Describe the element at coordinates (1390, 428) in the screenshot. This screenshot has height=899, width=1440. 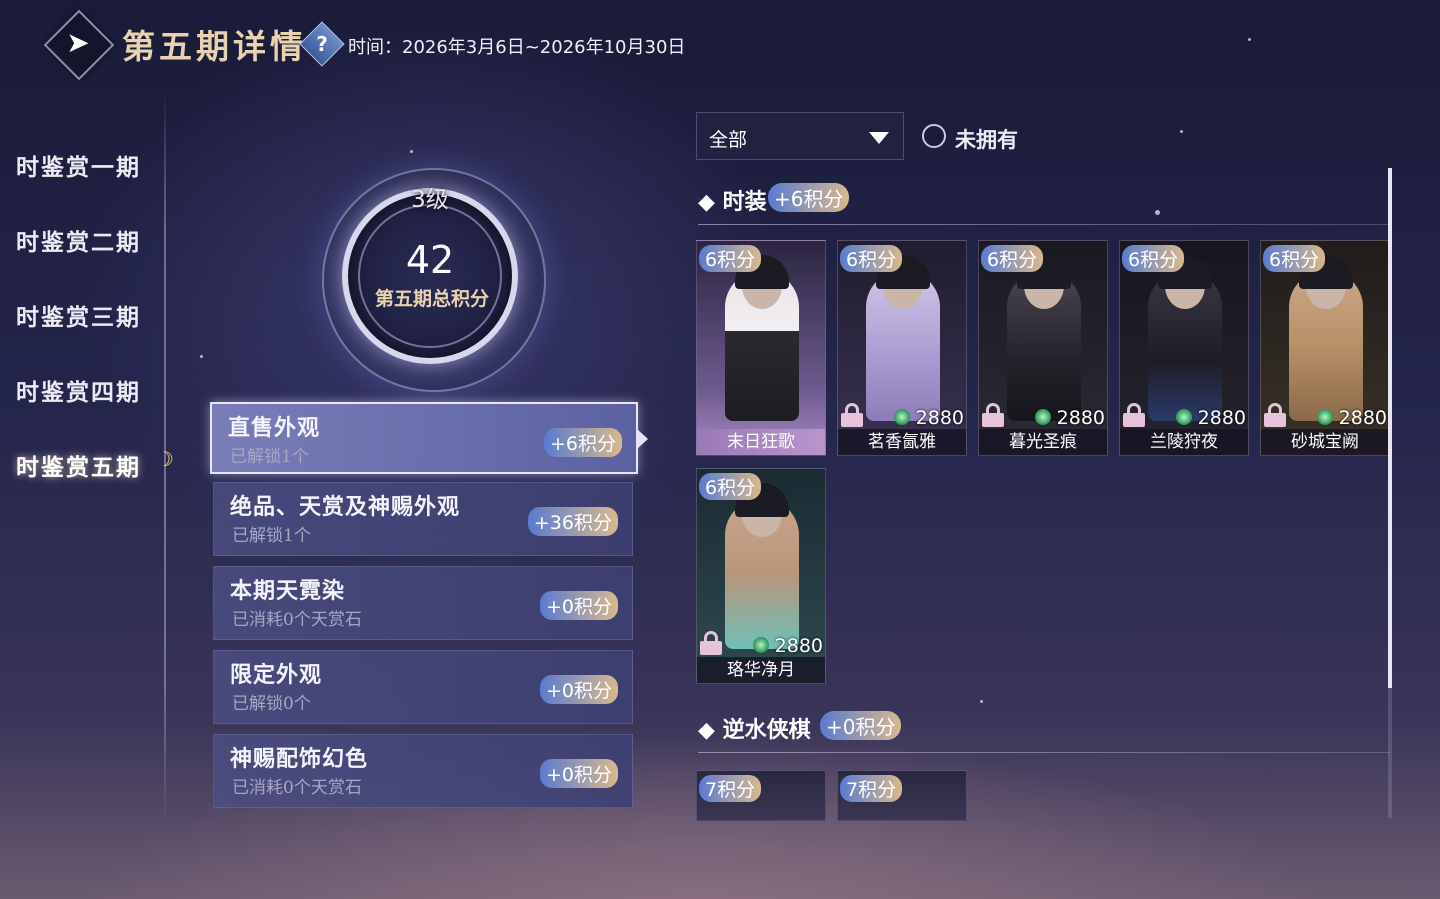
I see `scrollbar-thumb` at that location.